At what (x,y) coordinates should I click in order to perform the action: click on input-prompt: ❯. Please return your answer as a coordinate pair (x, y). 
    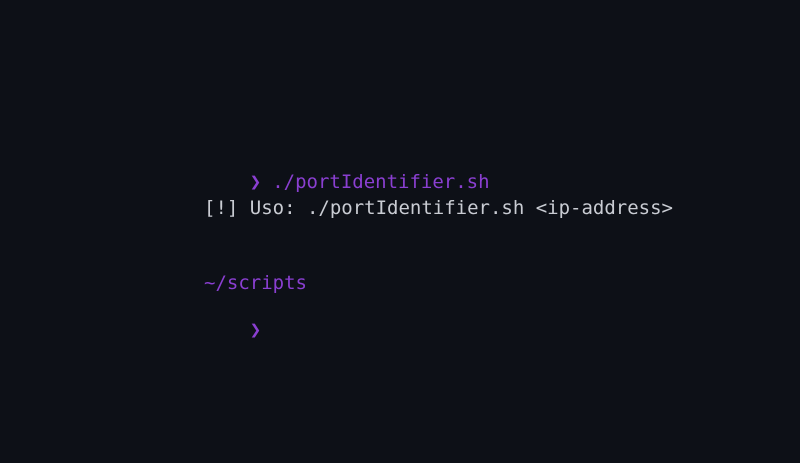
    Looking at the image, I should click on (238, 330).